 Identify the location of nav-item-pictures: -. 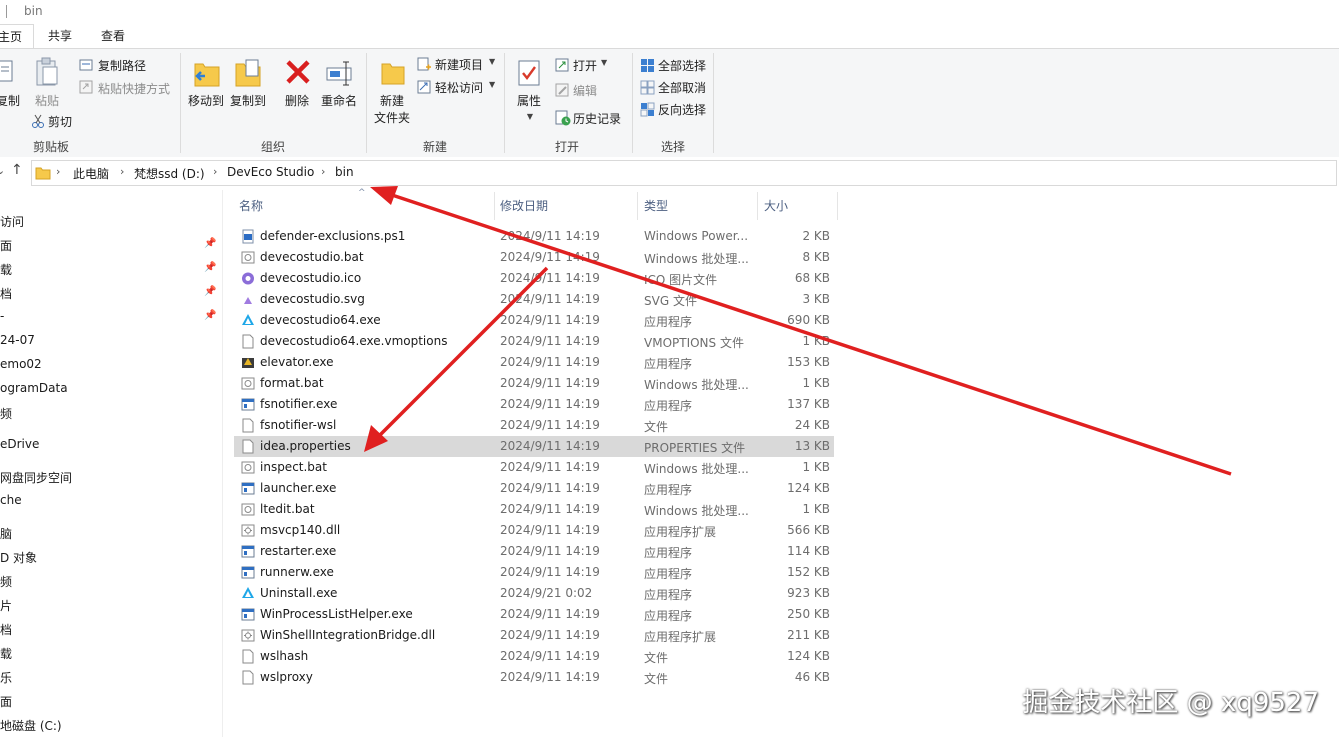
(2, 316).